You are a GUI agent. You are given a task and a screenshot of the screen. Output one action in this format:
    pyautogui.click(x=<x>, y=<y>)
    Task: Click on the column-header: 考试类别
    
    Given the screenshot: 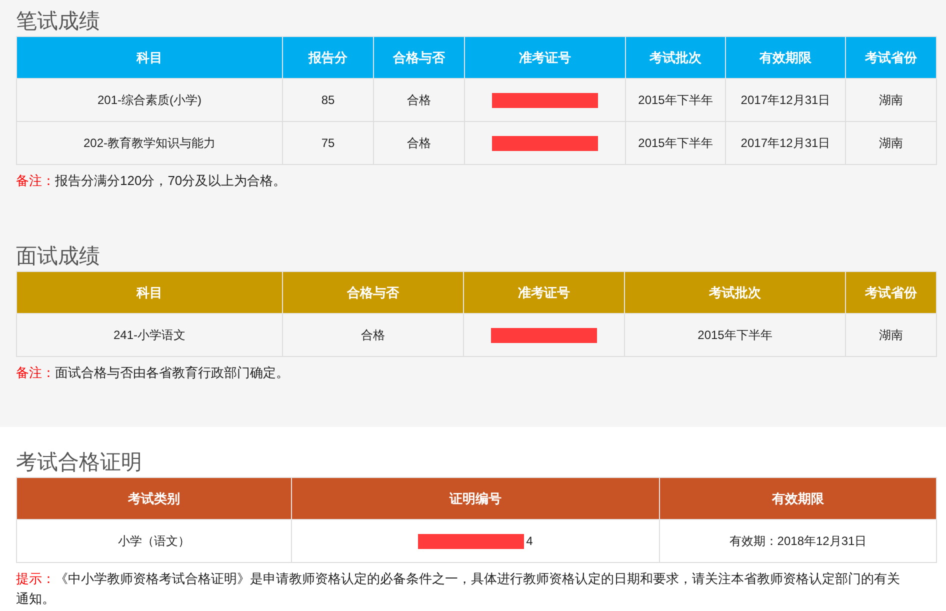 What is the action you would take?
    pyautogui.click(x=154, y=499)
    